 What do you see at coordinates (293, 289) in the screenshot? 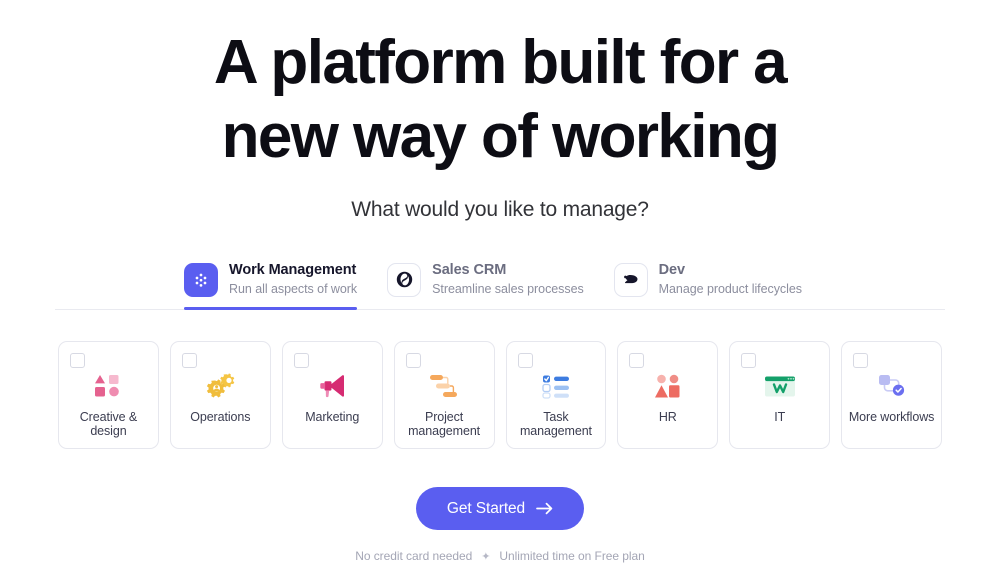
I see `tab-work-management-desc: Run all aspects of work` at bounding box center [293, 289].